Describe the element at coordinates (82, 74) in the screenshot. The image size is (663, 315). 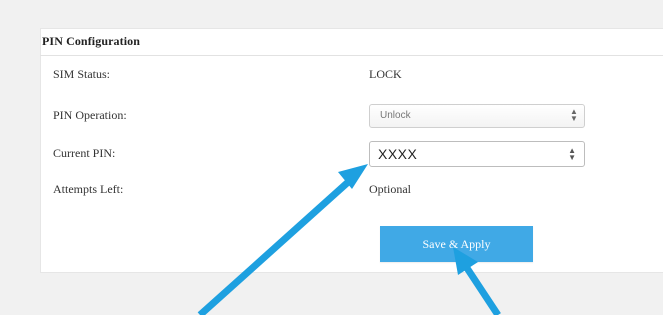
I see `sim-status-label: SIM Status:` at that location.